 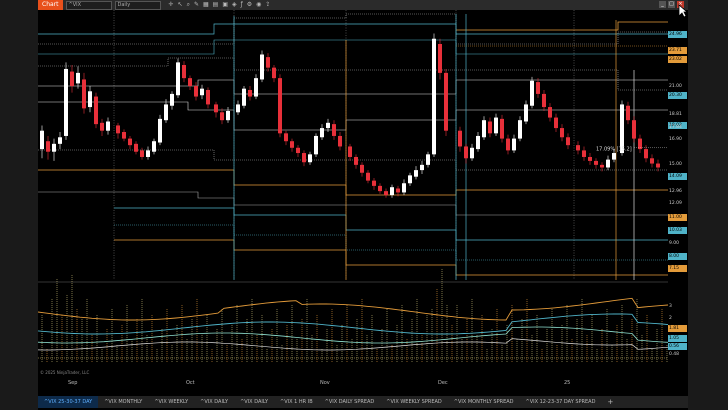 I want to click on draw-icon: ✎, so click(x=196, y=5).